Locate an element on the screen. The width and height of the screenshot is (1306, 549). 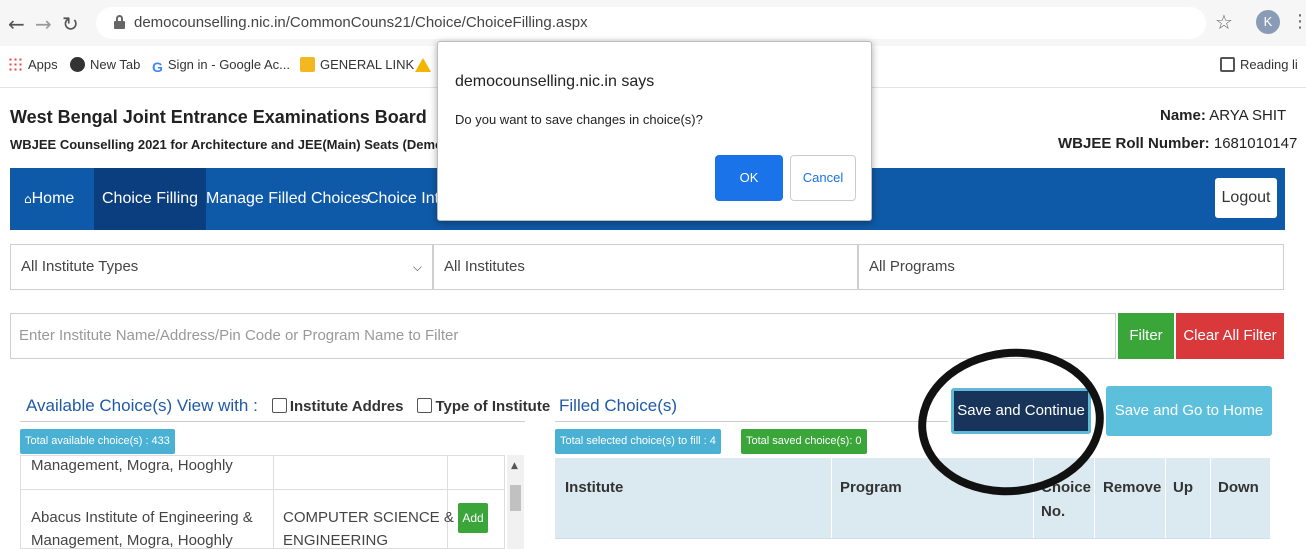
row-divider is located at coordinates (262, 489).